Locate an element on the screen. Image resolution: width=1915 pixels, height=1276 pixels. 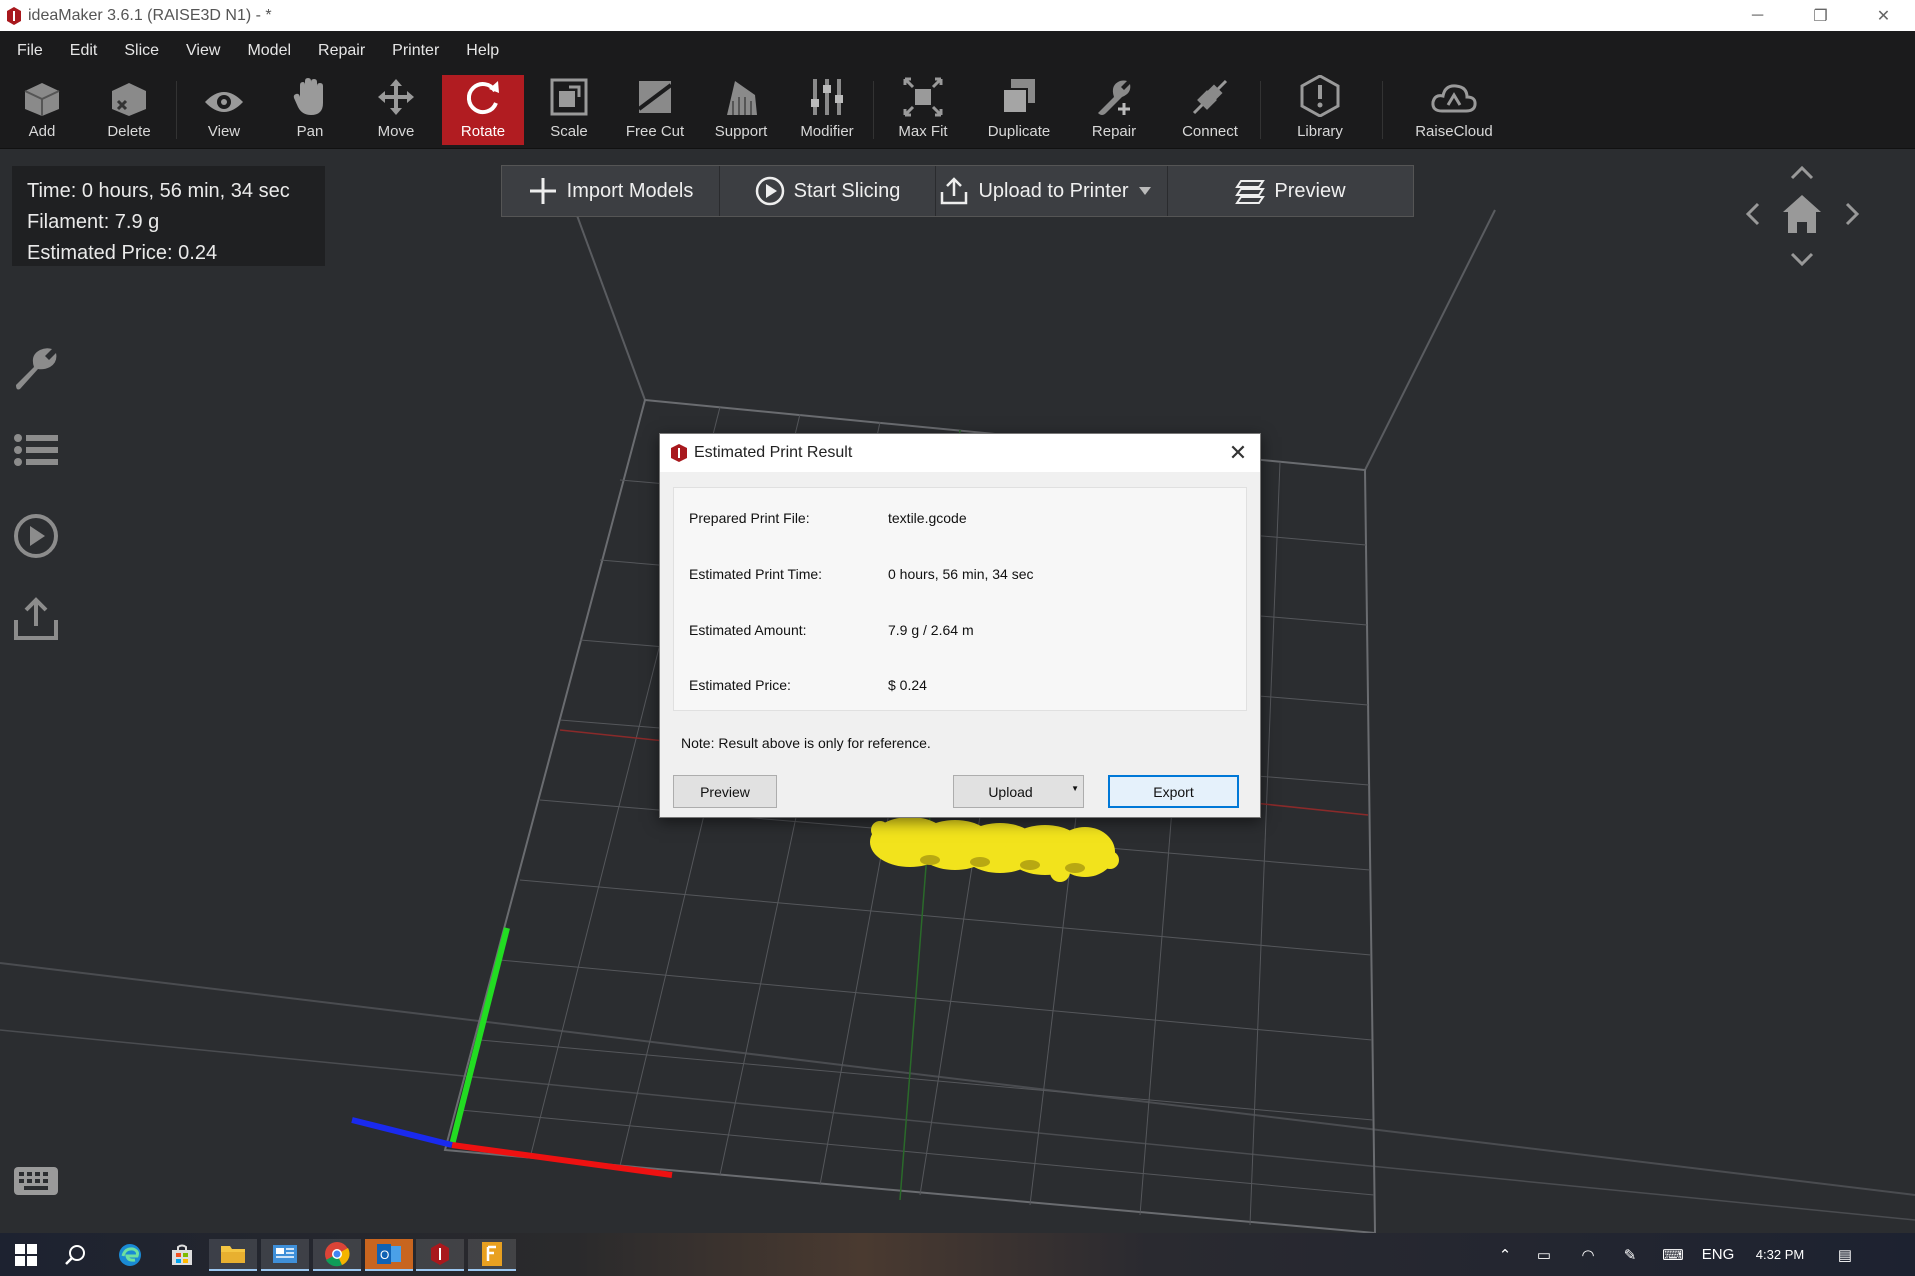
library-tool-button: Library is located at coordinates (1320, 110).